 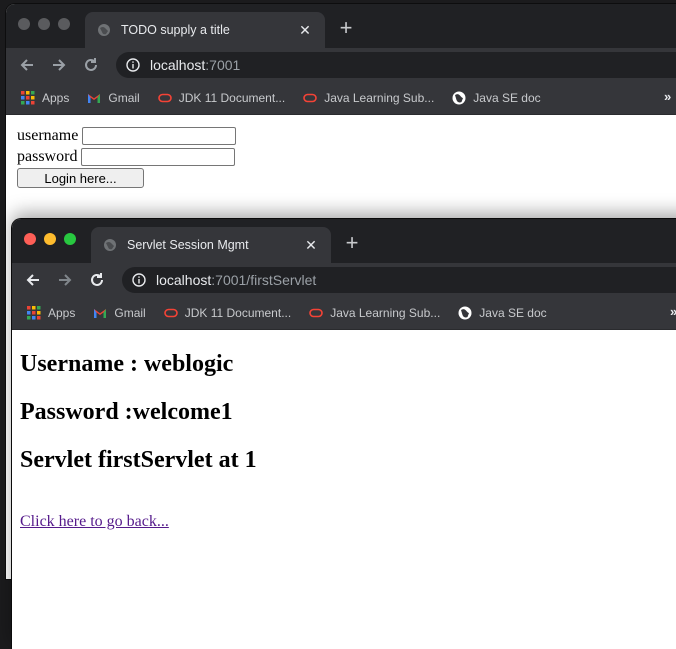 What do you see at coordinates (159, 135) in the screenshot?
I see `username-input` at bounding box center [159, 135].